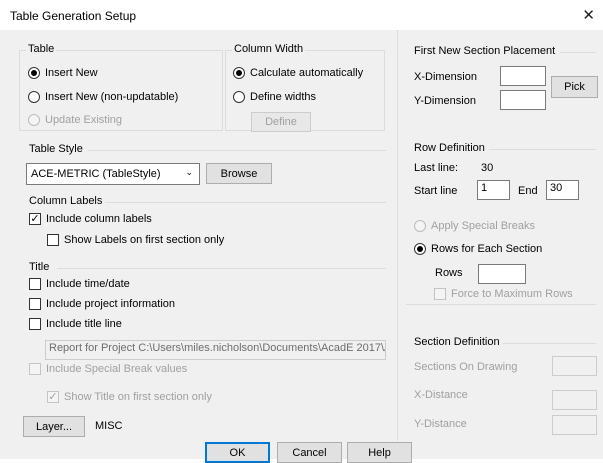 This screenshot has width=603, height=463. I want to click on insert-new-non-updatable-label: Insert New (non-updatable), so click(112, 97).